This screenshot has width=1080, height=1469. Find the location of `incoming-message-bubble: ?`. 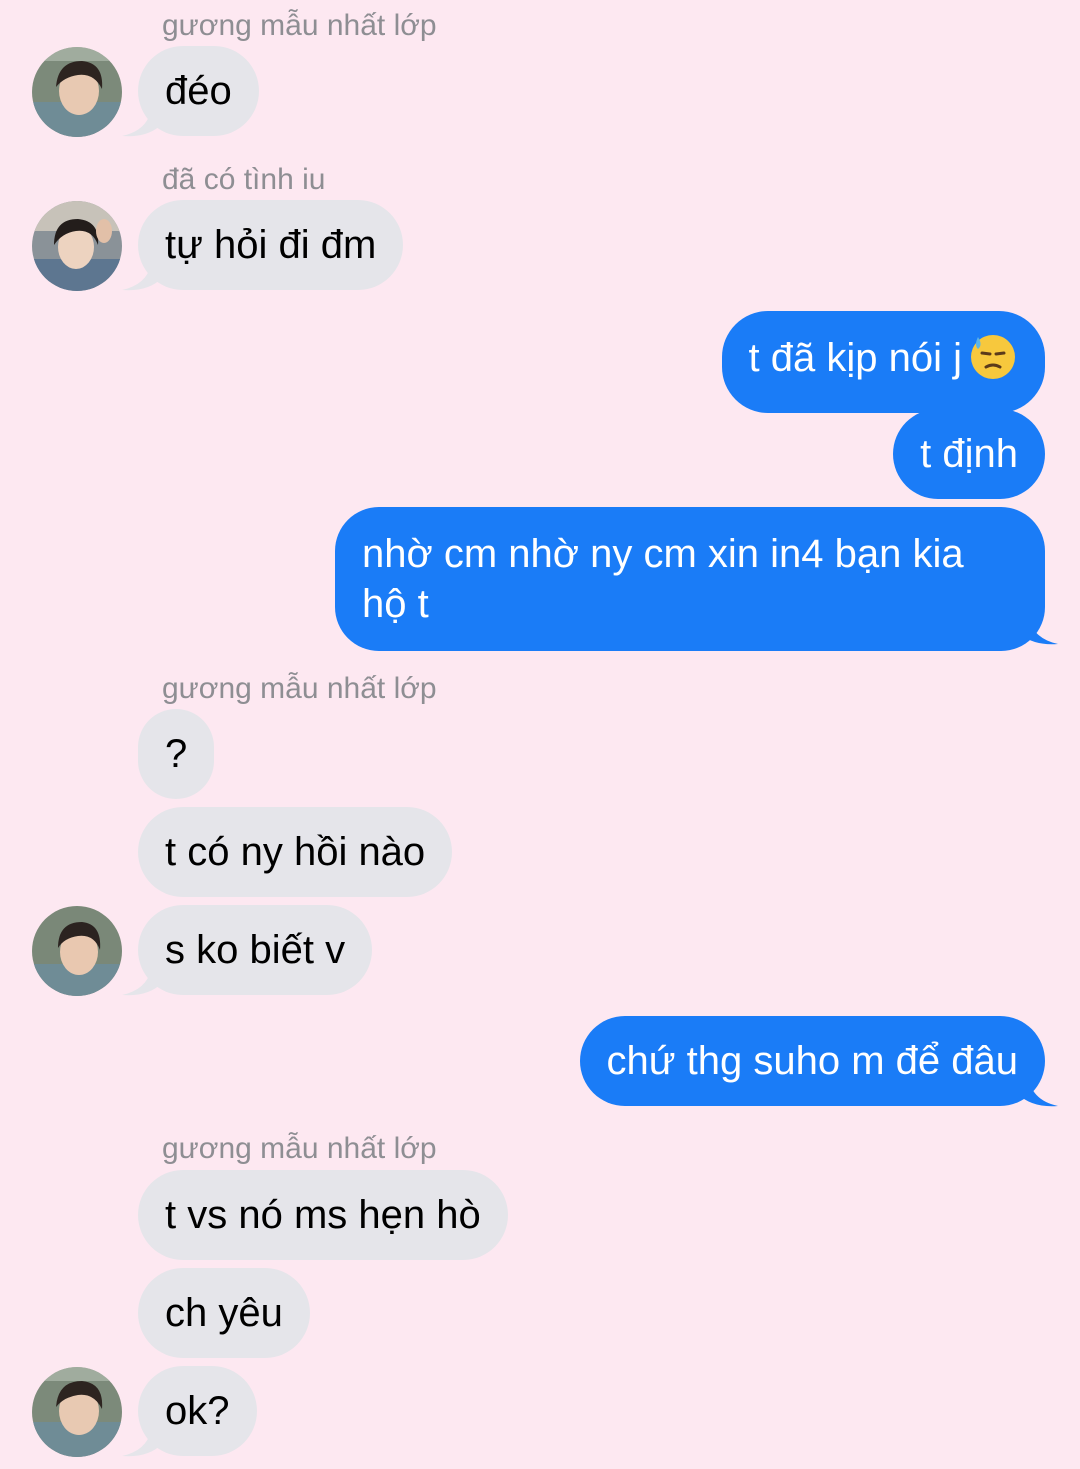

incoming-message-bubble: ? is located at coordinates (176, 754).